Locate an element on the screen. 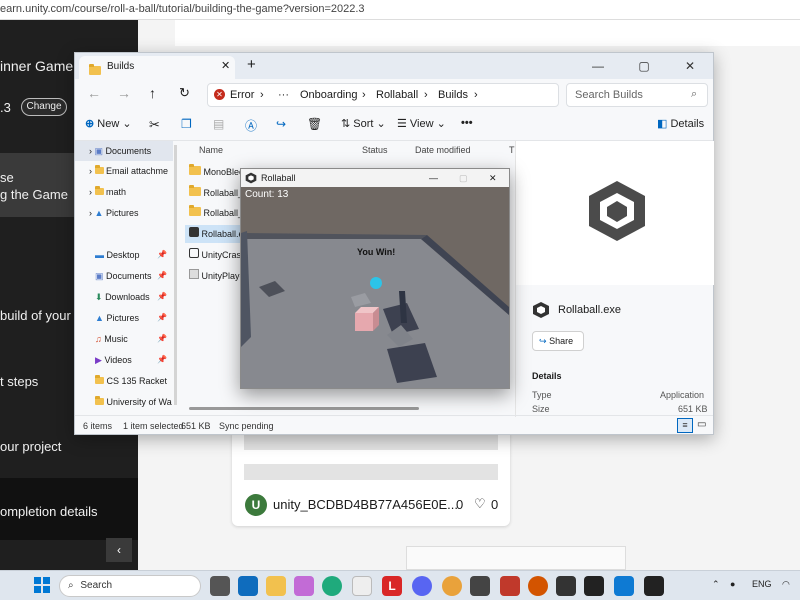 The width and height of the screenshot is (800, 600). game-titlebar: Rollaball — ▢ ✕ is located at coordinates (375, 178).